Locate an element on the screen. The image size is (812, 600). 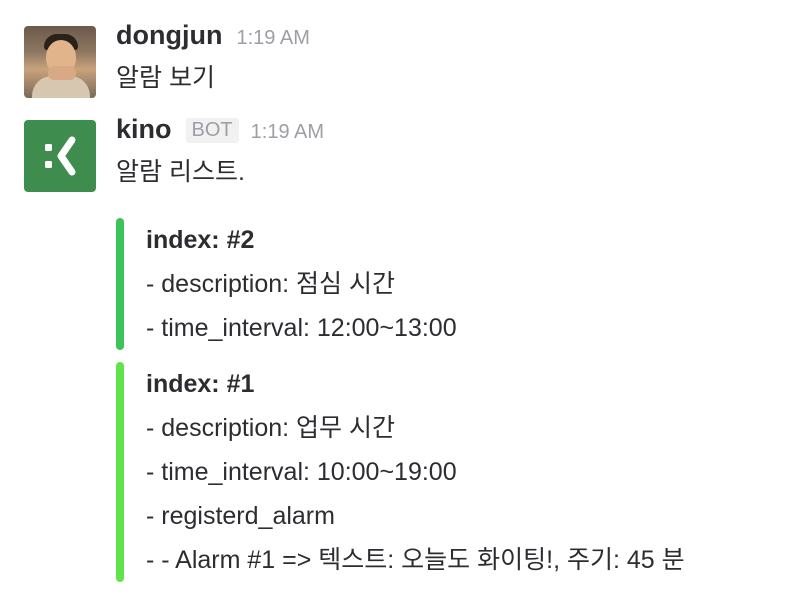
attachment-line: - time_interval: 12:00~13:00 is located at coordinates (301, 328).